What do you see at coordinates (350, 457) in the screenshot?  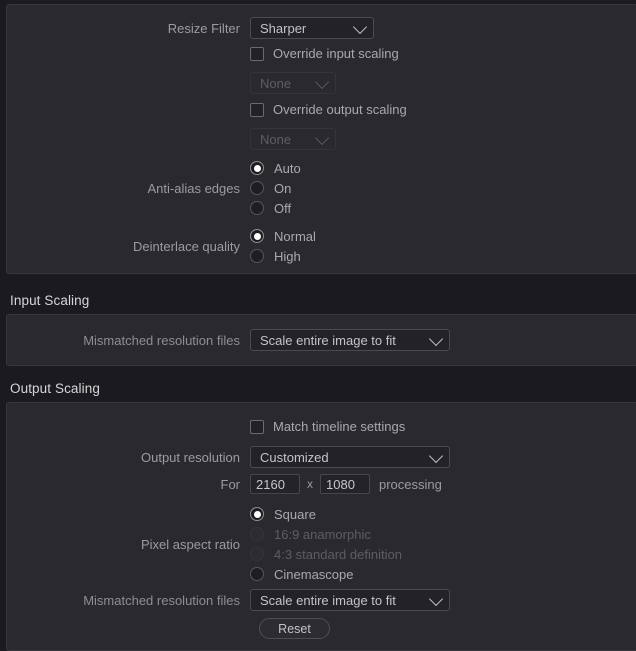 I see `output-resolution-dropdown: Customized` at bounding box center [350, 457].